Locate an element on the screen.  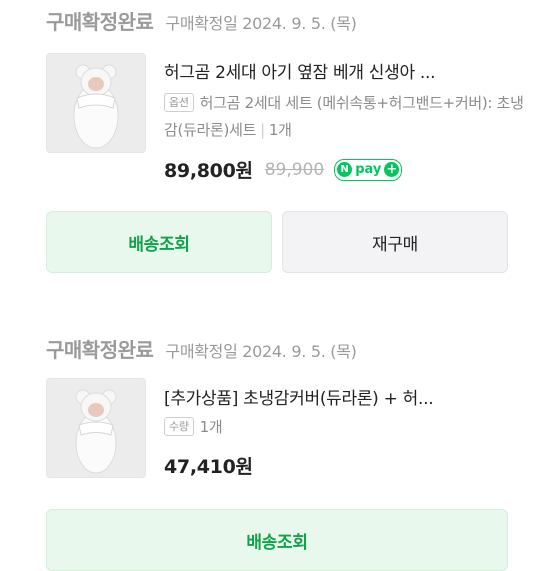
npay-plus-icon: + is located at coordinates (392, 169).